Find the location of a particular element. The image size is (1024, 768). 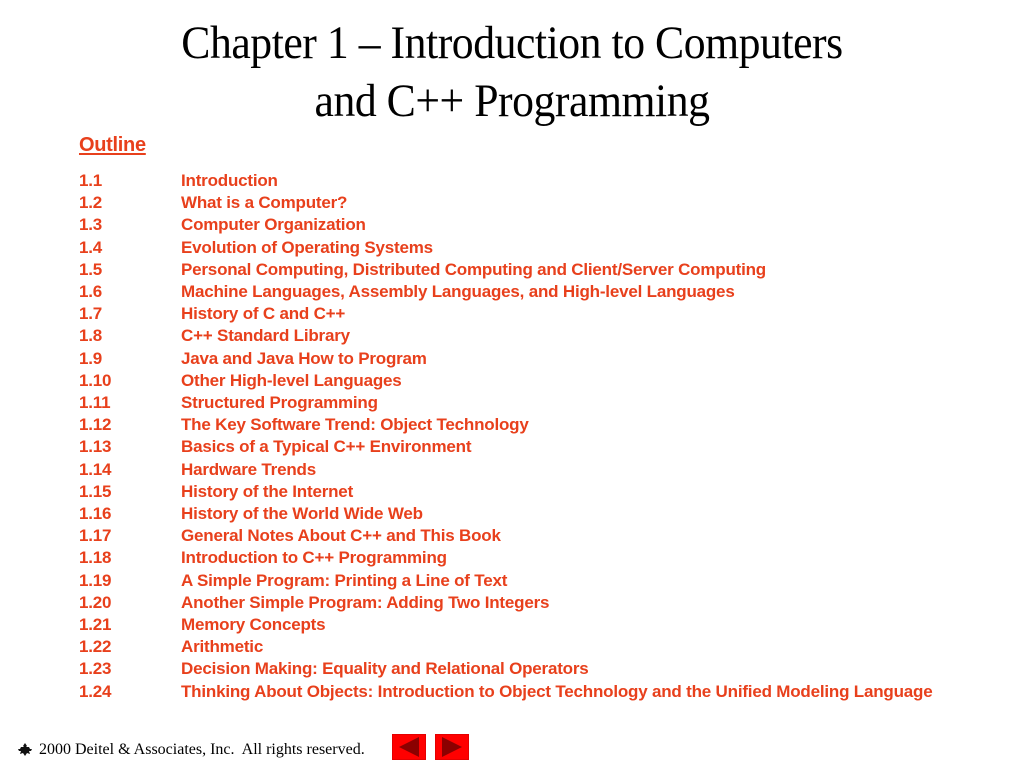

outline-item: 1.14 Hardware Trends is located at coordinates (520, 470).